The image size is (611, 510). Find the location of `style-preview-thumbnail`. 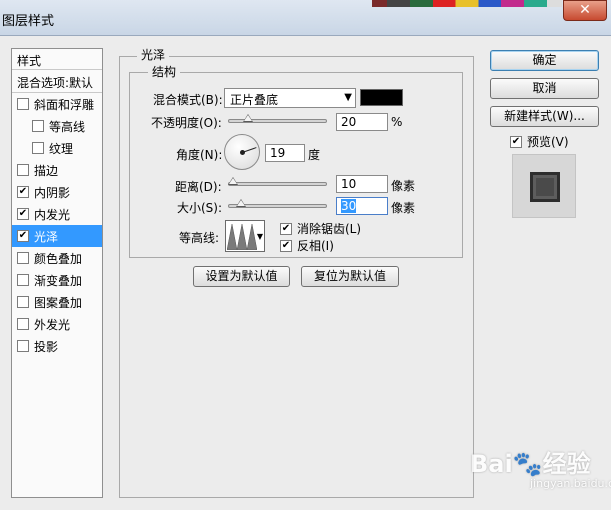

style-preview-thumbnail is located at coordinates (544, 186).